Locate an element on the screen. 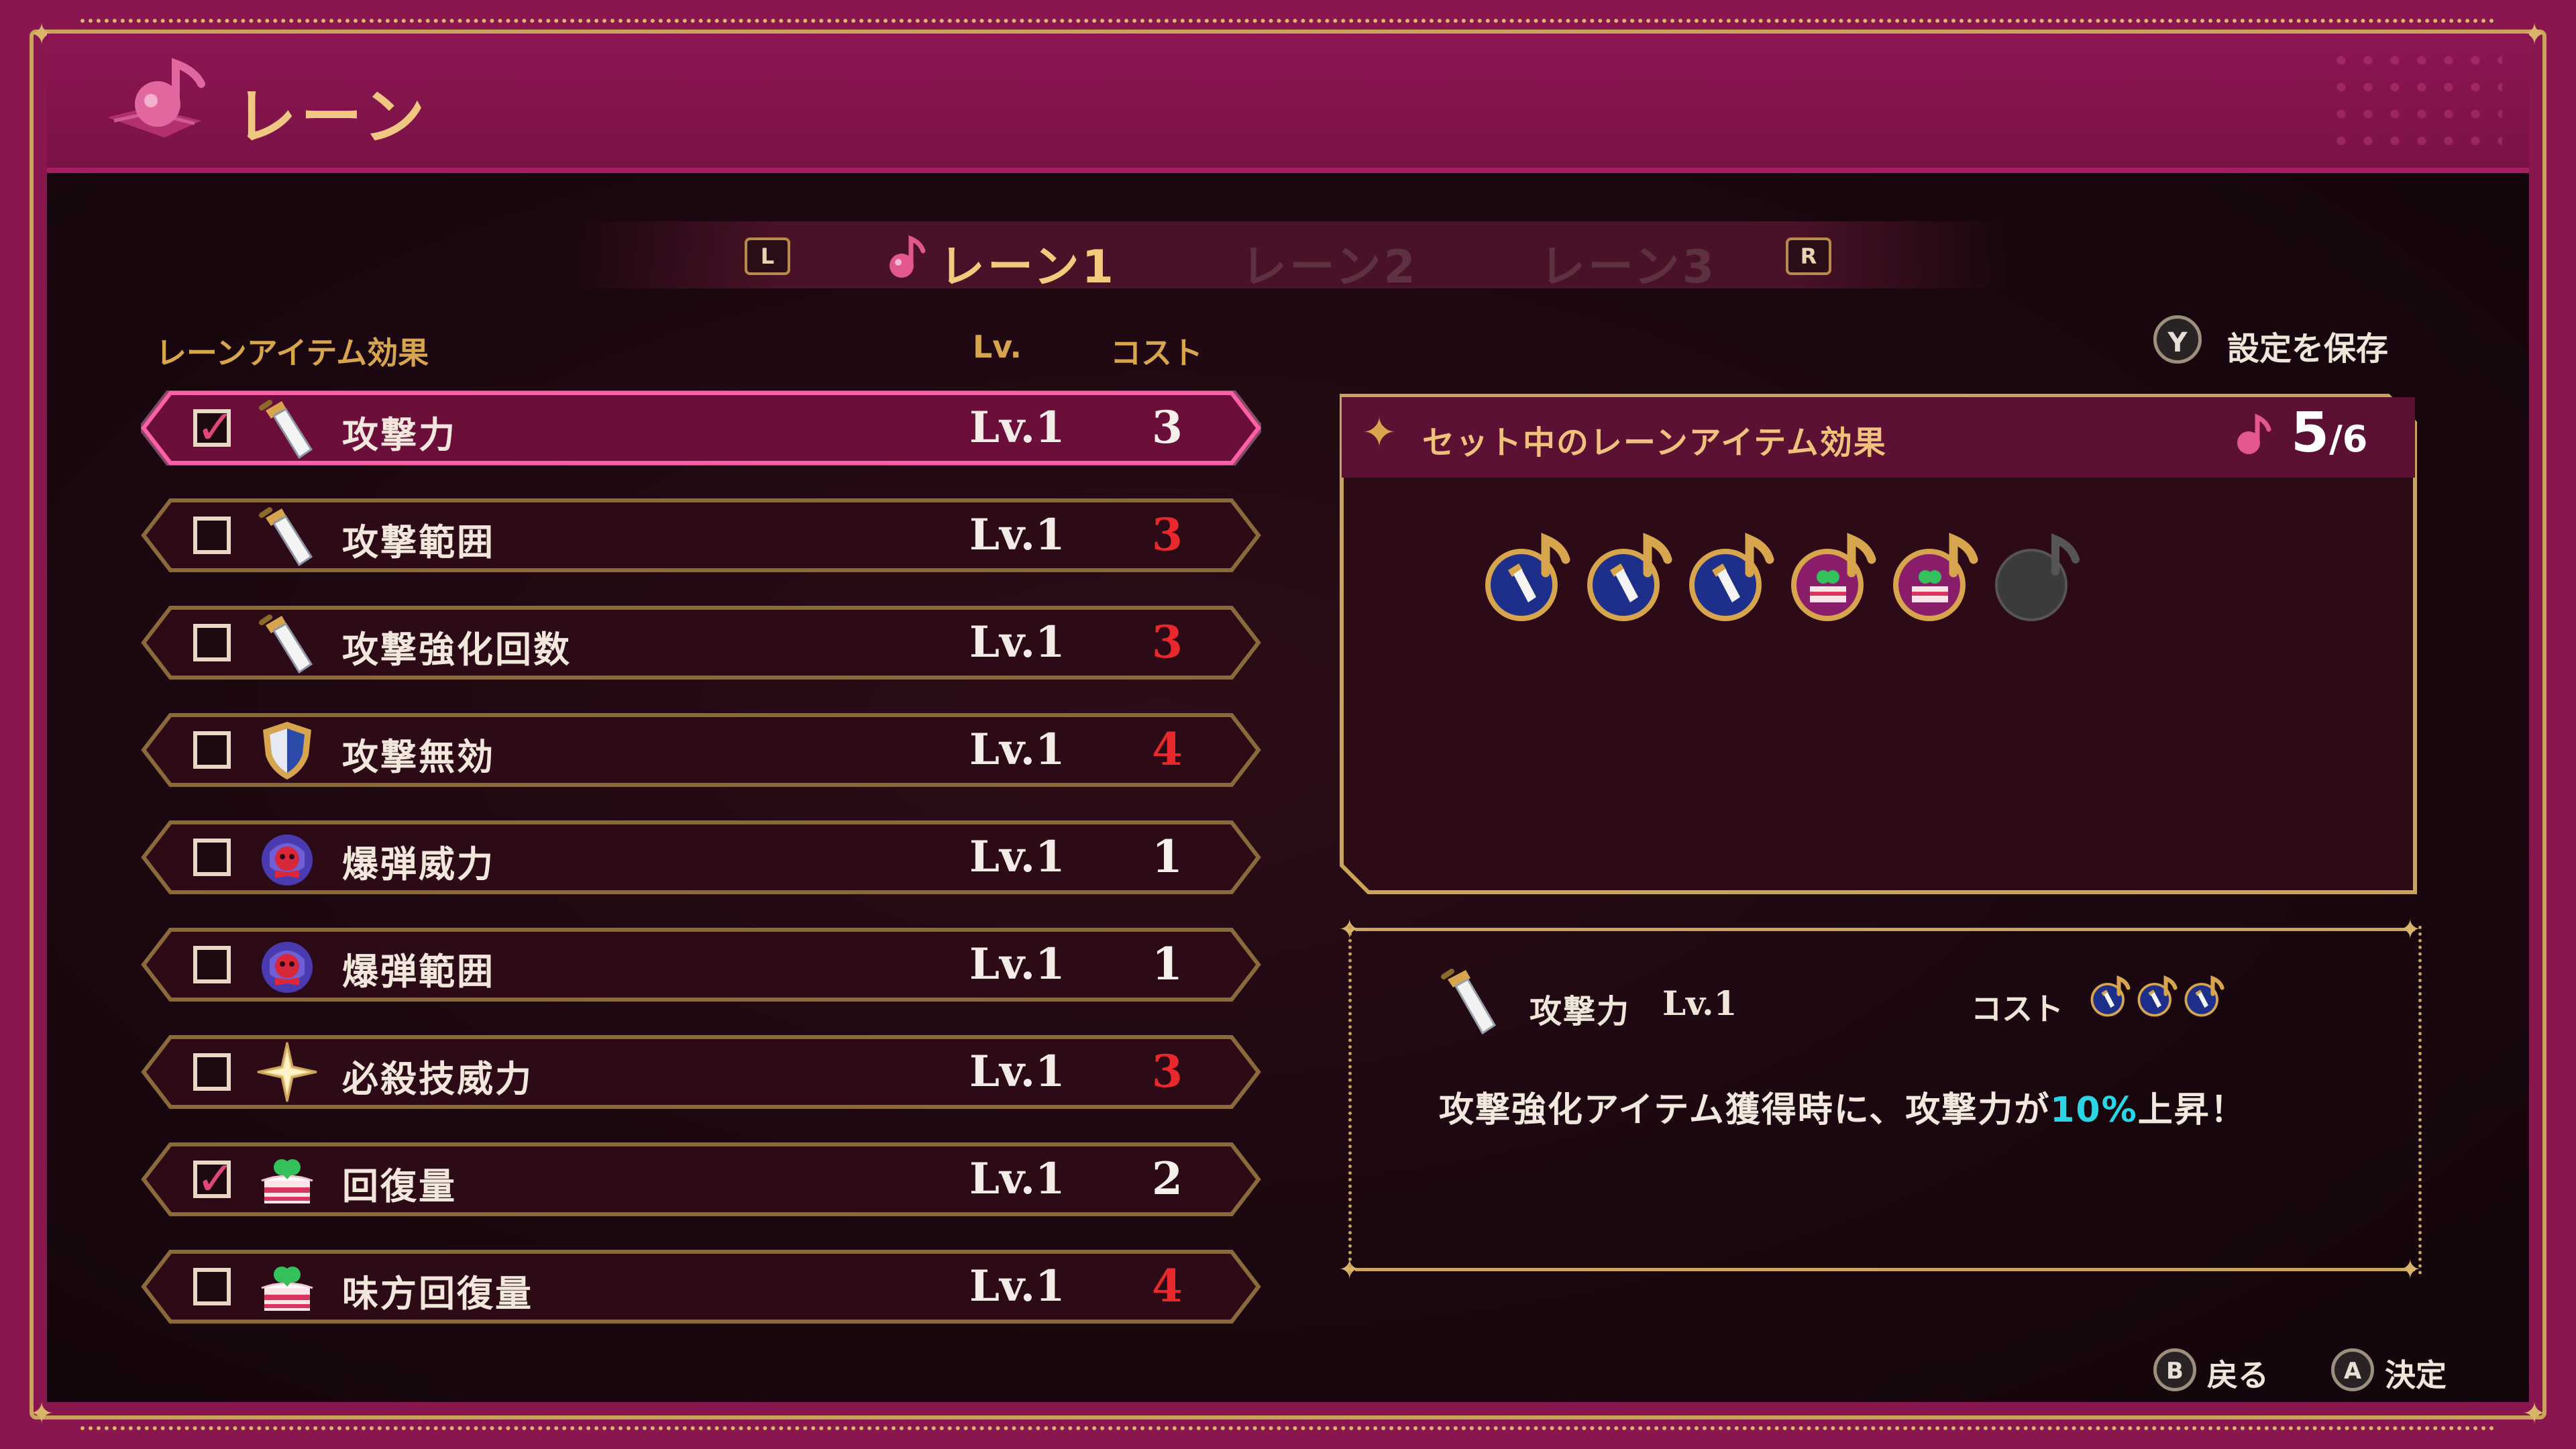  effect-row: 爆弾威力 Lv.1 1 is located at coordinates (701, 857).